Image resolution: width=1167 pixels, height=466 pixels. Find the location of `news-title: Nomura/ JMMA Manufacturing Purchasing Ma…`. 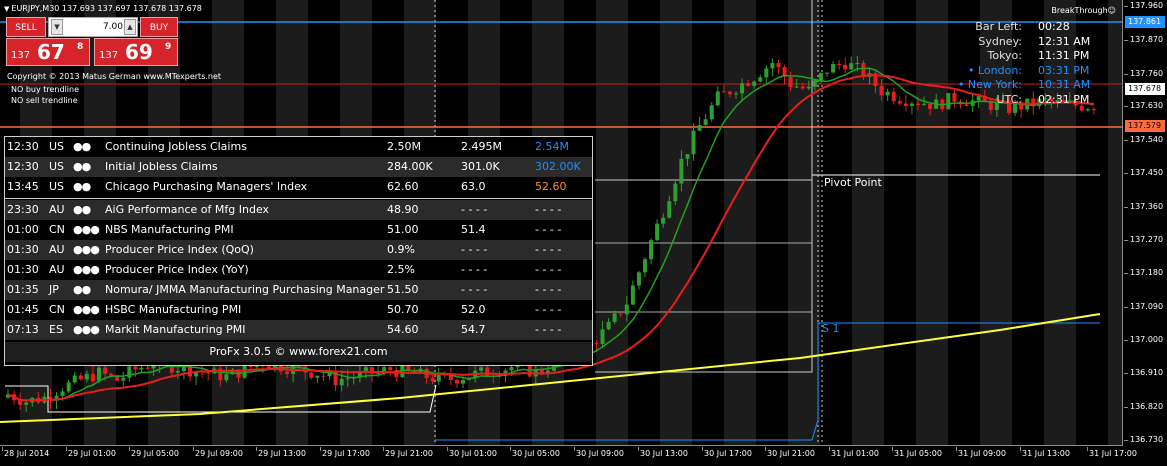

news-title: Nomura/ JMMA Manufacturing Purchasing Ma… is located at coordinates (245, 289).